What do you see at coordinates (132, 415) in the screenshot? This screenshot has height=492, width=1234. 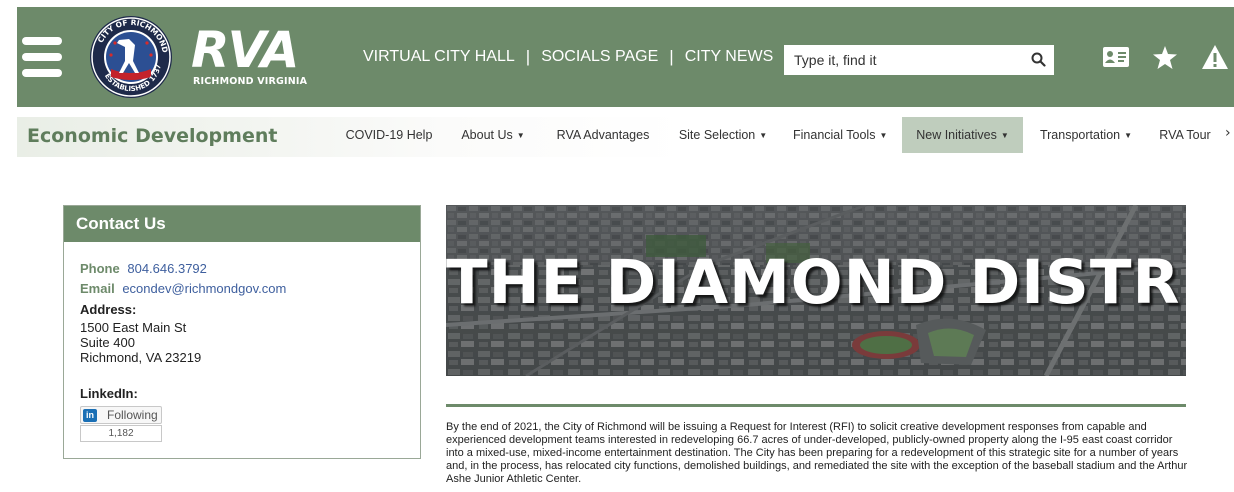 I see `linkedin-follow-label: Following` at bounding box center [132, 415].